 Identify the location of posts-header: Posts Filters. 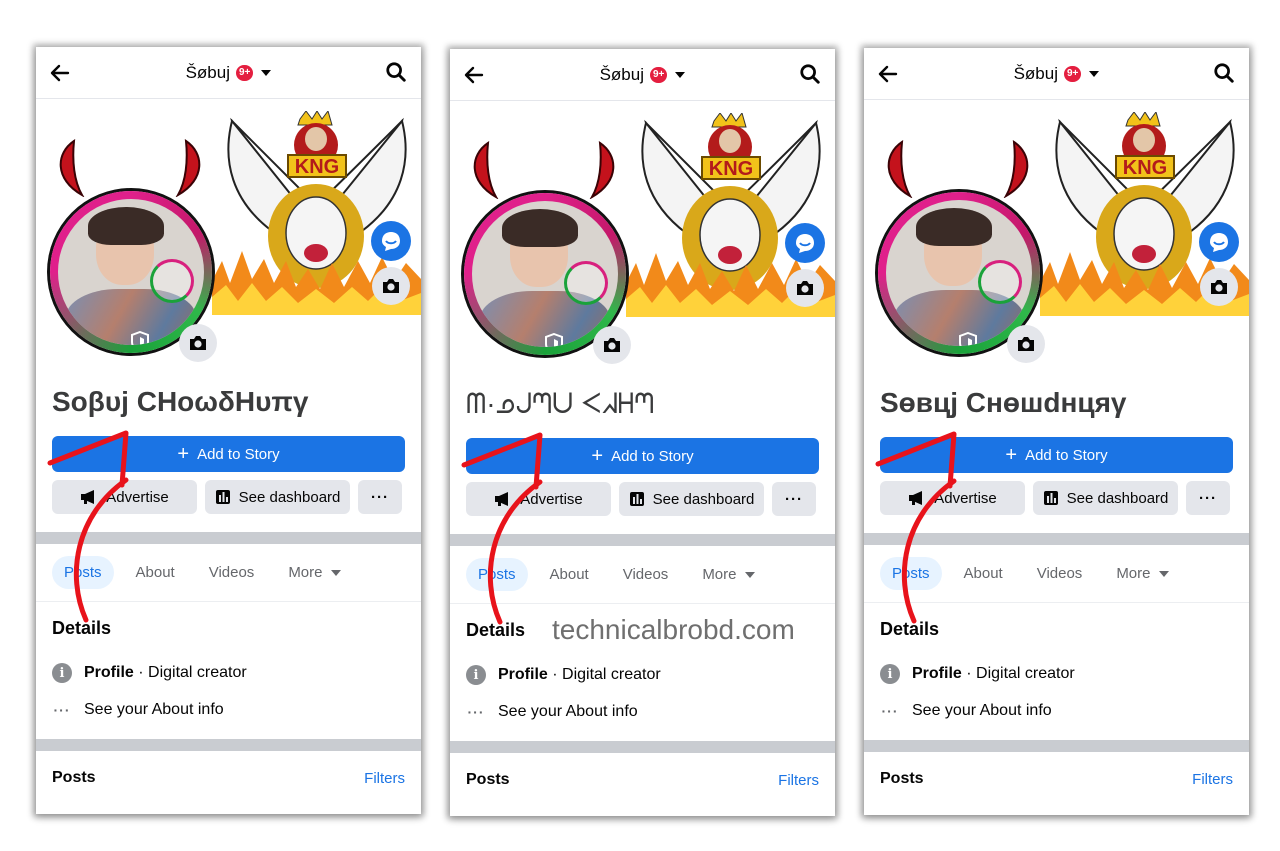
(228, 778).